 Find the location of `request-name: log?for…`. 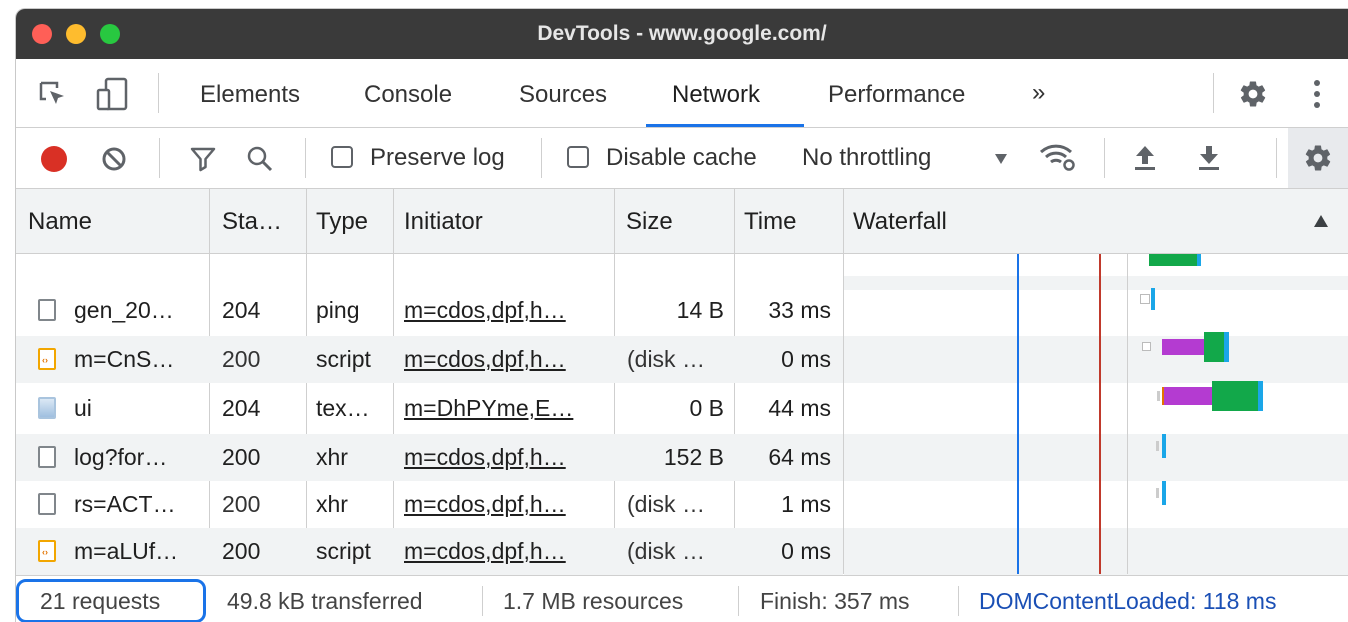

request-name: log?for… is located at coordinates (121, 457).